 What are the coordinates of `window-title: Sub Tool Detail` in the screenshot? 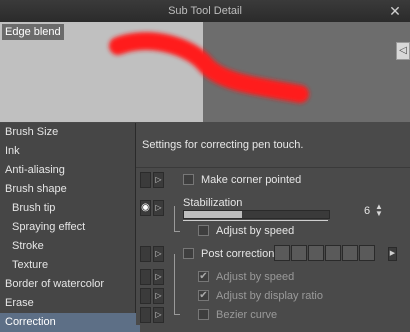 It's located at (205, 11).